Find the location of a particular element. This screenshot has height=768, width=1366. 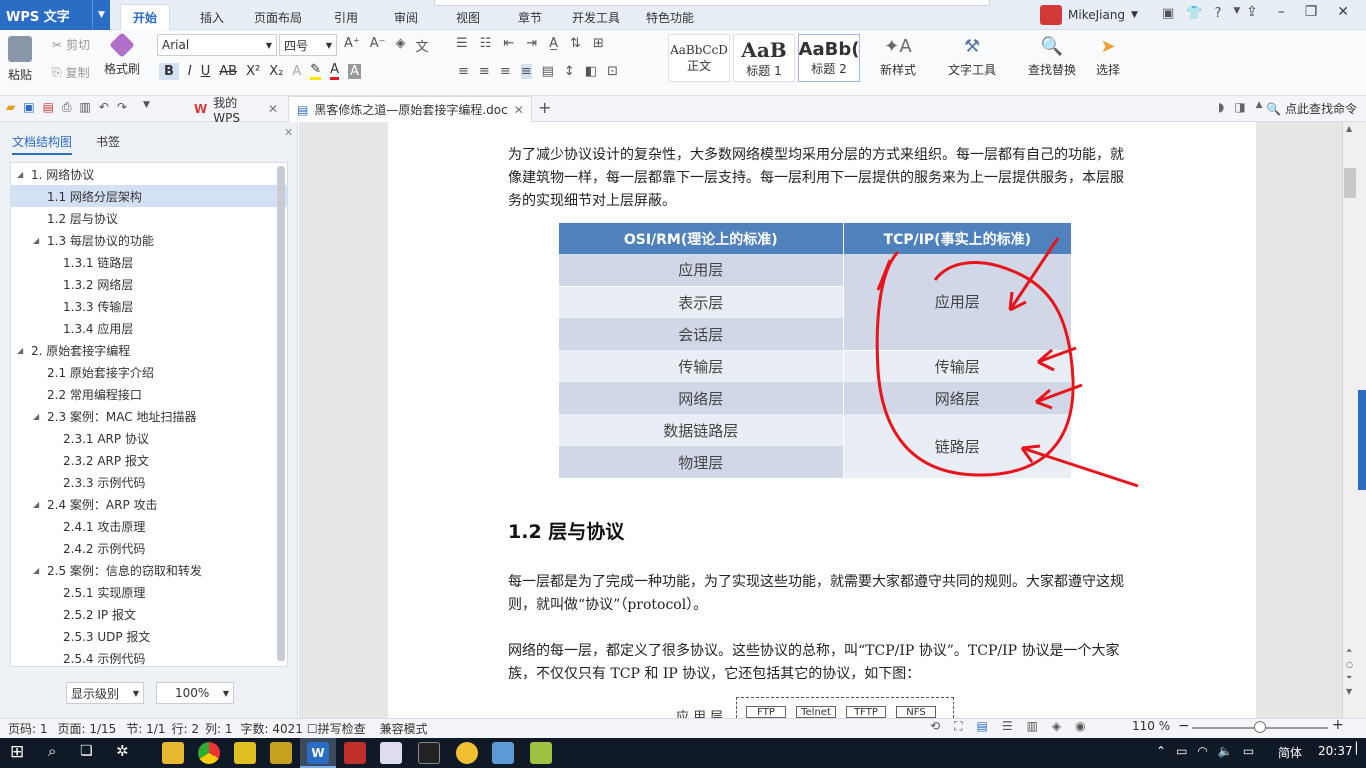

volume-icon: 🔈 is located at coordinates (1225, 751).